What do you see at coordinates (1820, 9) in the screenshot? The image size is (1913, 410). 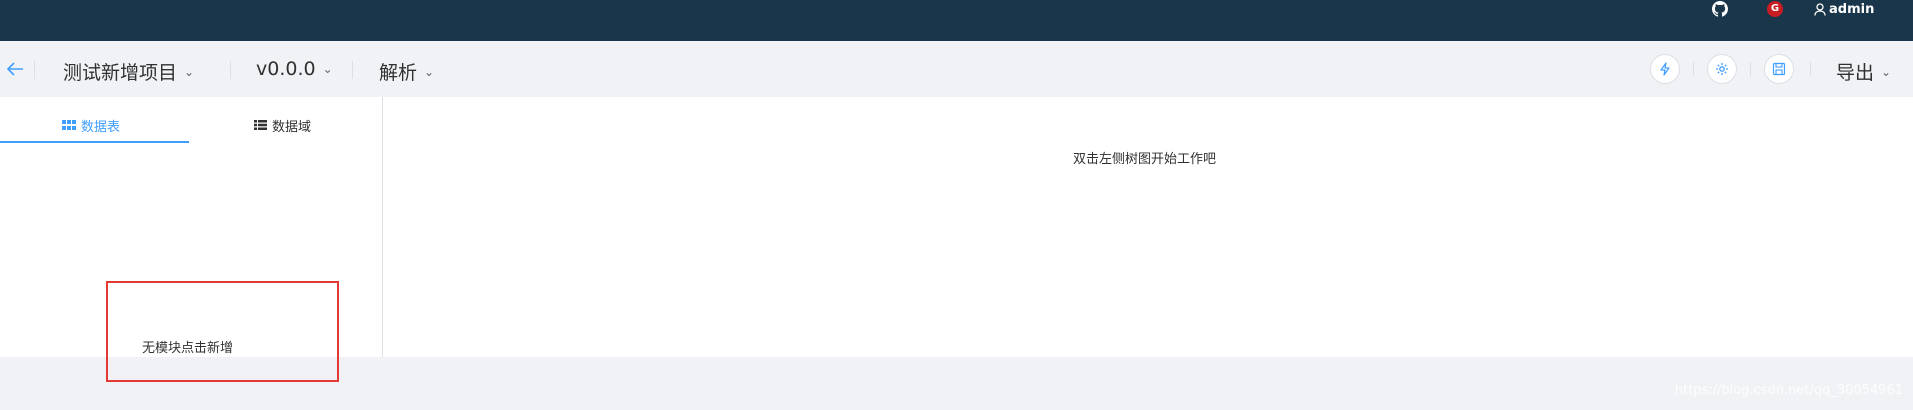 I see `user-icon` at bounding box center [1820, 9].